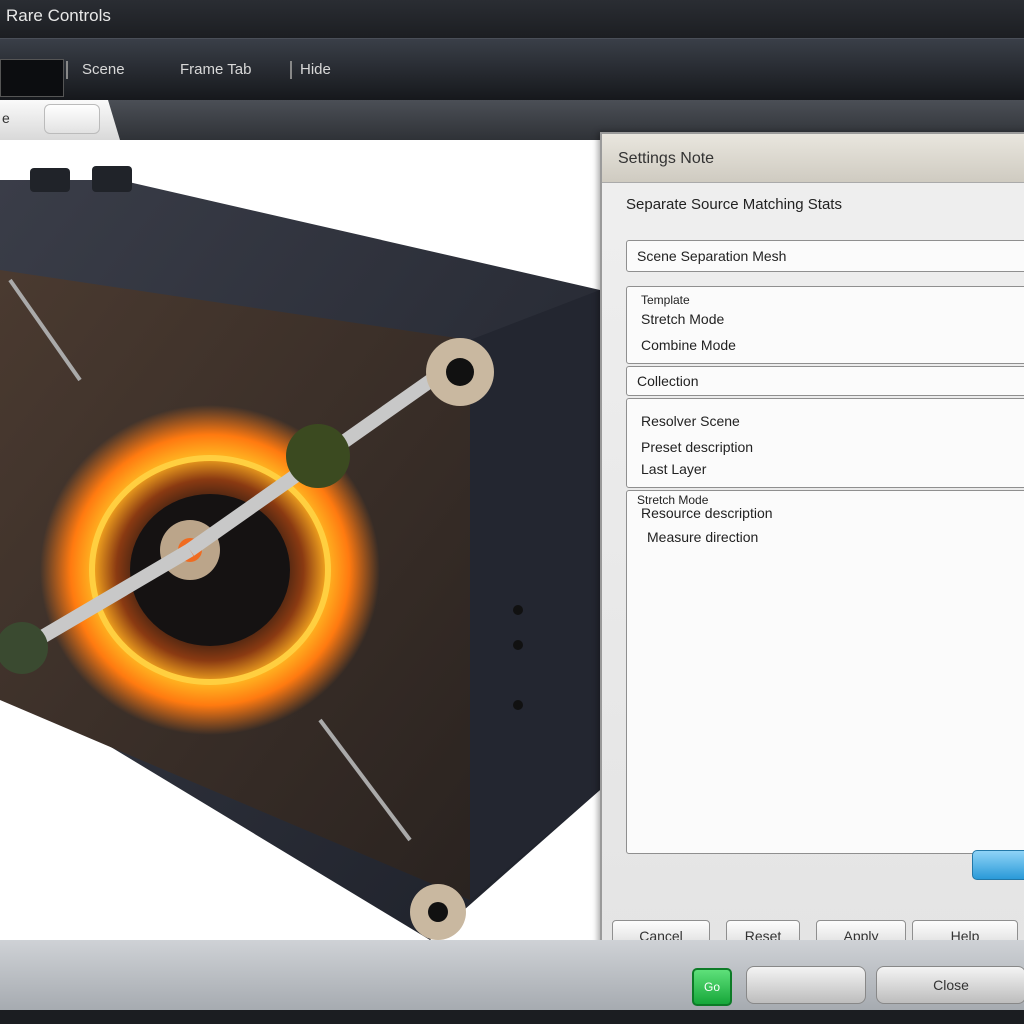  What do you see at coordinates (512, 1017) in the screenshot?
I see `bottom-strip` at bounding box center [512, 1017].